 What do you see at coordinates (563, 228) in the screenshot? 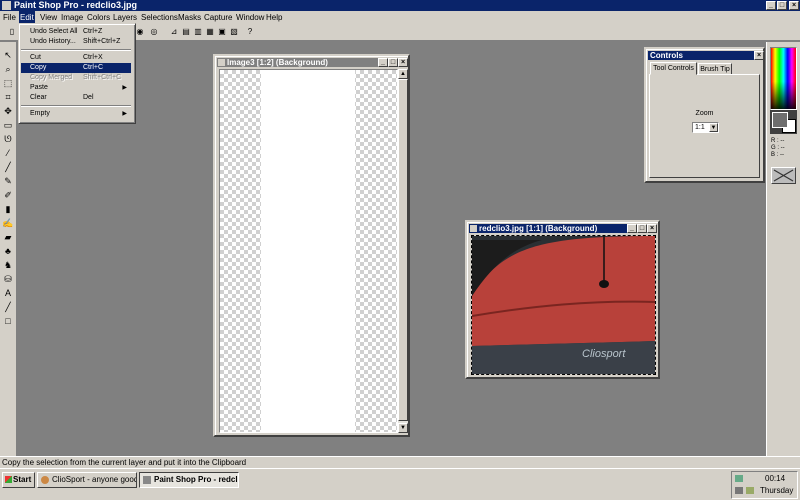
I see `redclio3-title-bar: redclio3.jpg [1:1] (Background) _ □ ×` at bounding box center [563, 228].